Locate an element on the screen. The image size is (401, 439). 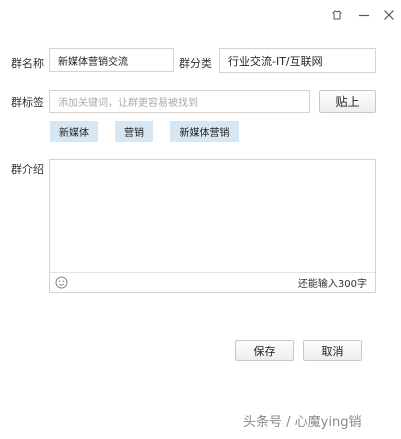
emoji-icon is located at coordinates (61, 283).